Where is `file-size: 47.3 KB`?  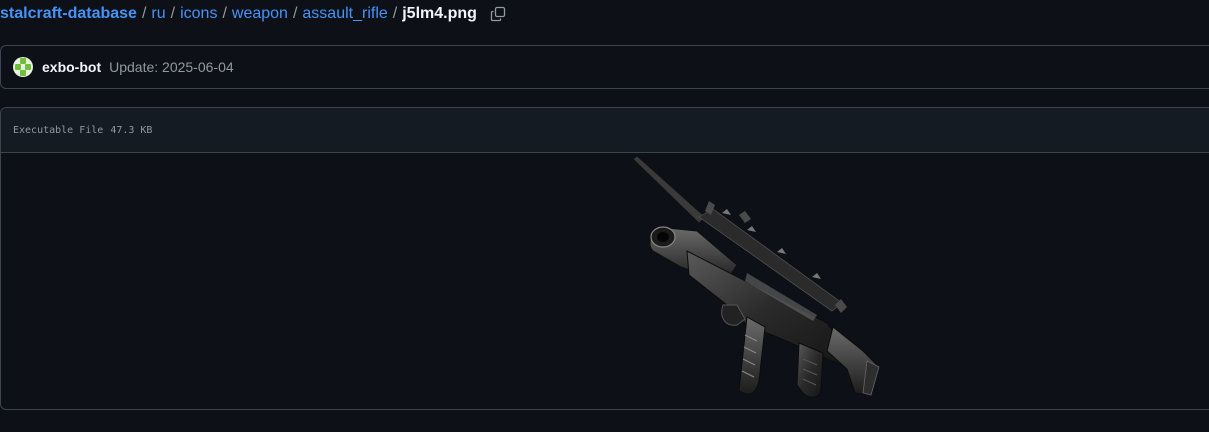
file-size: 47.3 KB is located at coordinates (131, 130).